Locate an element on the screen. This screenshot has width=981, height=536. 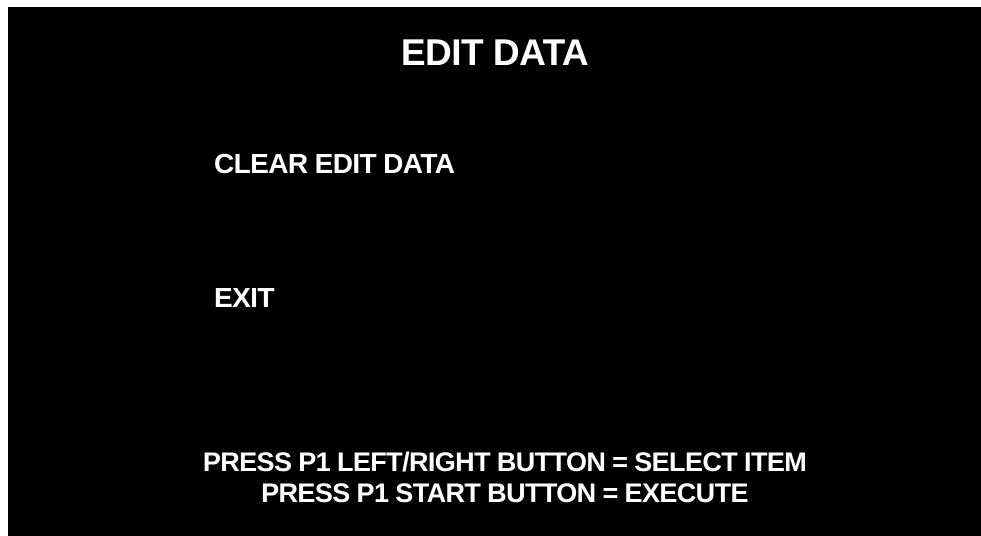
instruction-execute: PRESS P1 START BUTTON = EXECUTE is located at coordinates (504, 493).